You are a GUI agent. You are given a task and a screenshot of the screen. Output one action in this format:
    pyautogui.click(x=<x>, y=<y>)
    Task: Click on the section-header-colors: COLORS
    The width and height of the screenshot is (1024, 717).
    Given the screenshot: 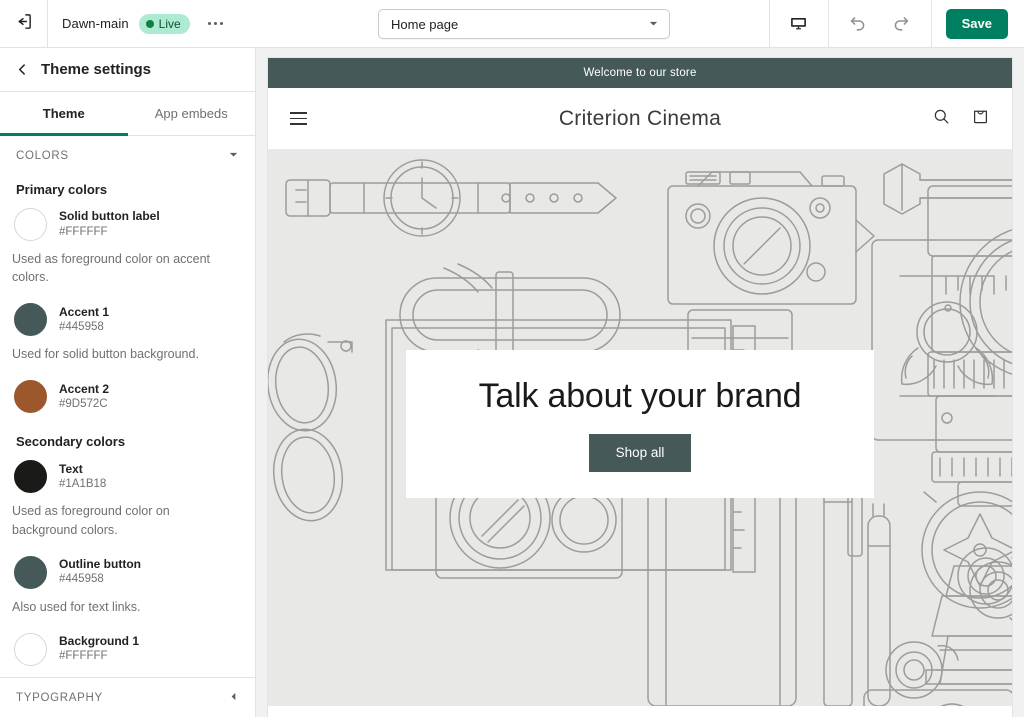 What is the action you would take?
    pyautogui.click(x=127, y=156)
    